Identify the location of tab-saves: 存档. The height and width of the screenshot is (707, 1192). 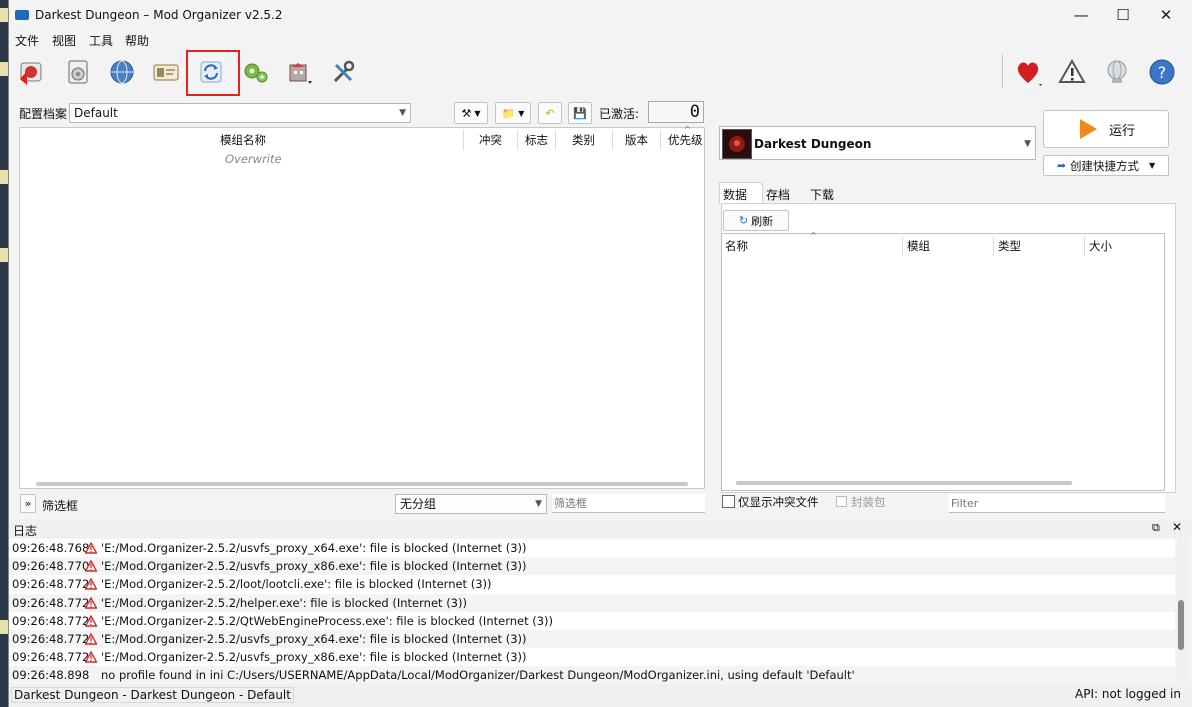
(778, 194).